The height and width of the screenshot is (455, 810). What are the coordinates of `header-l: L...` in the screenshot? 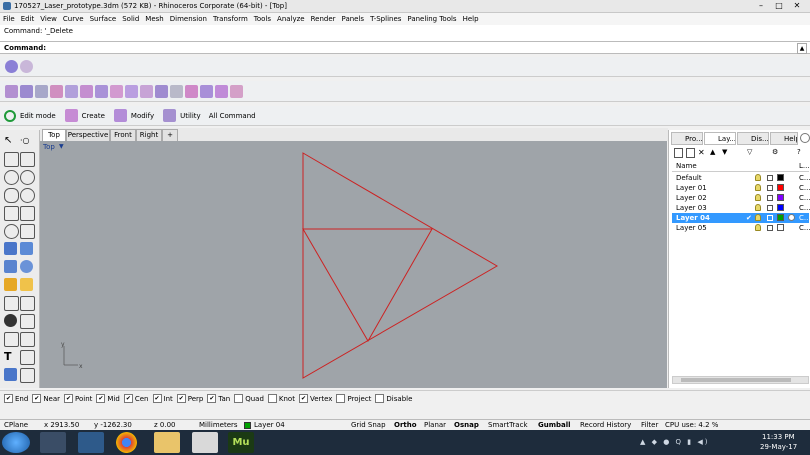 It's located at (804, 166).